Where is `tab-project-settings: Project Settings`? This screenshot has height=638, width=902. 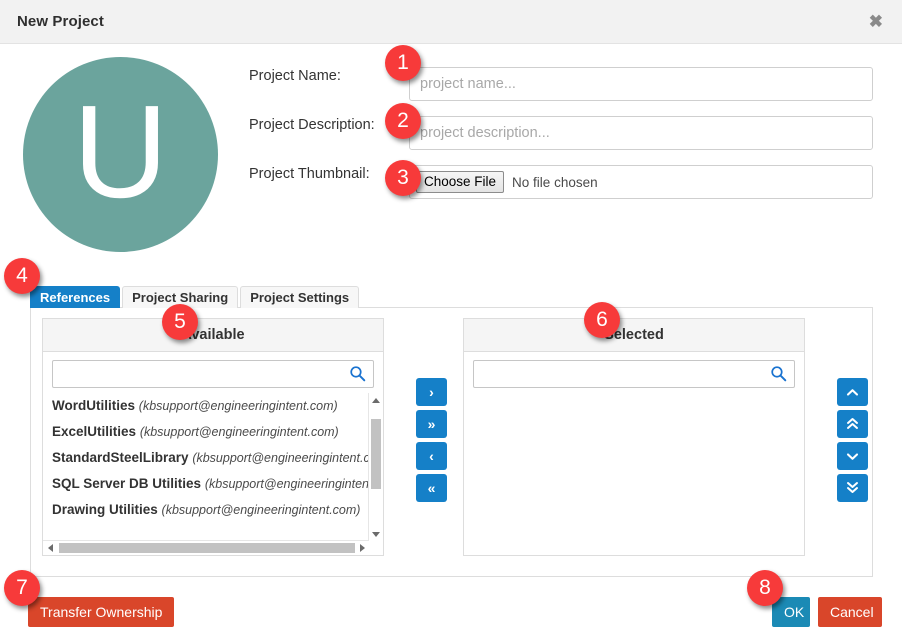
tab-project-settings: Project Settings is located at coordinates (300, 297).